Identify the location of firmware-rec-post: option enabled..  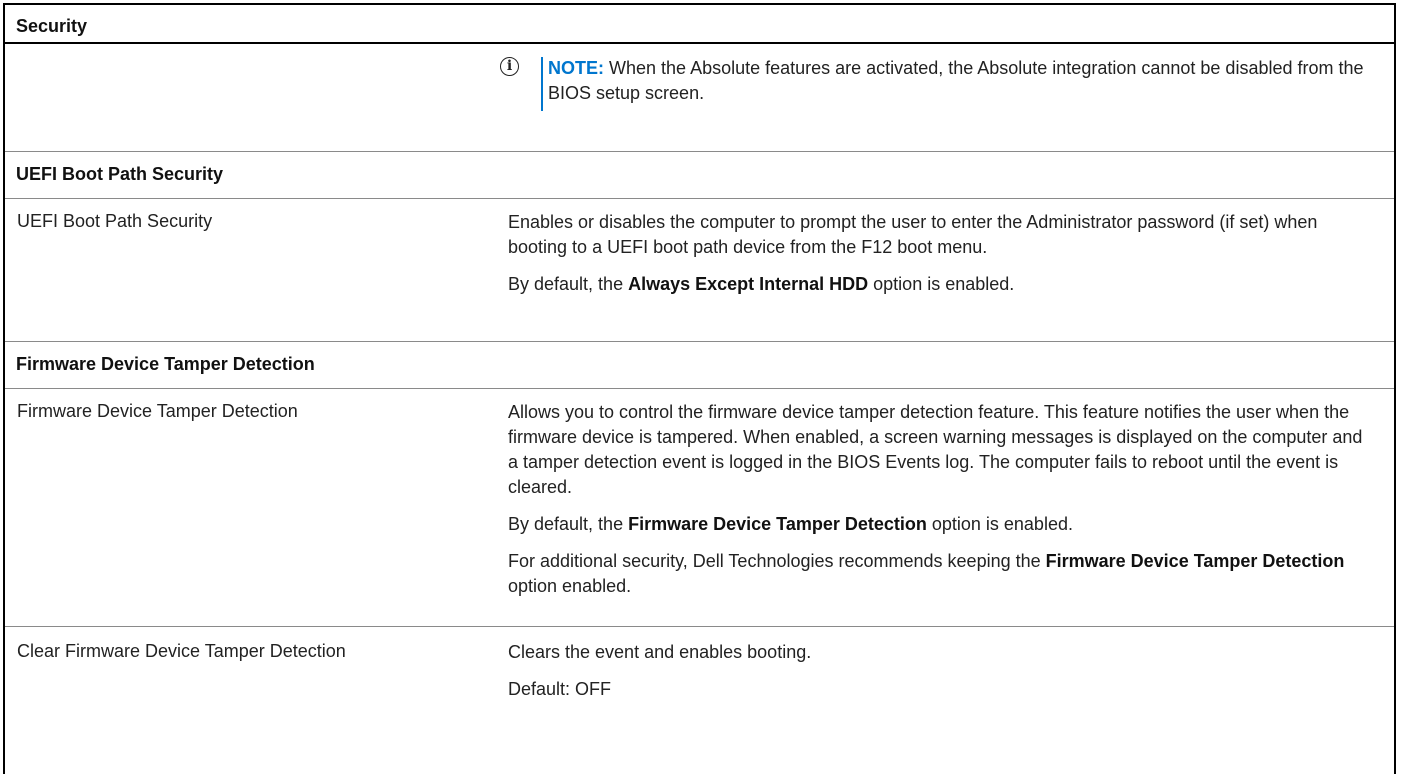
(570, 586).